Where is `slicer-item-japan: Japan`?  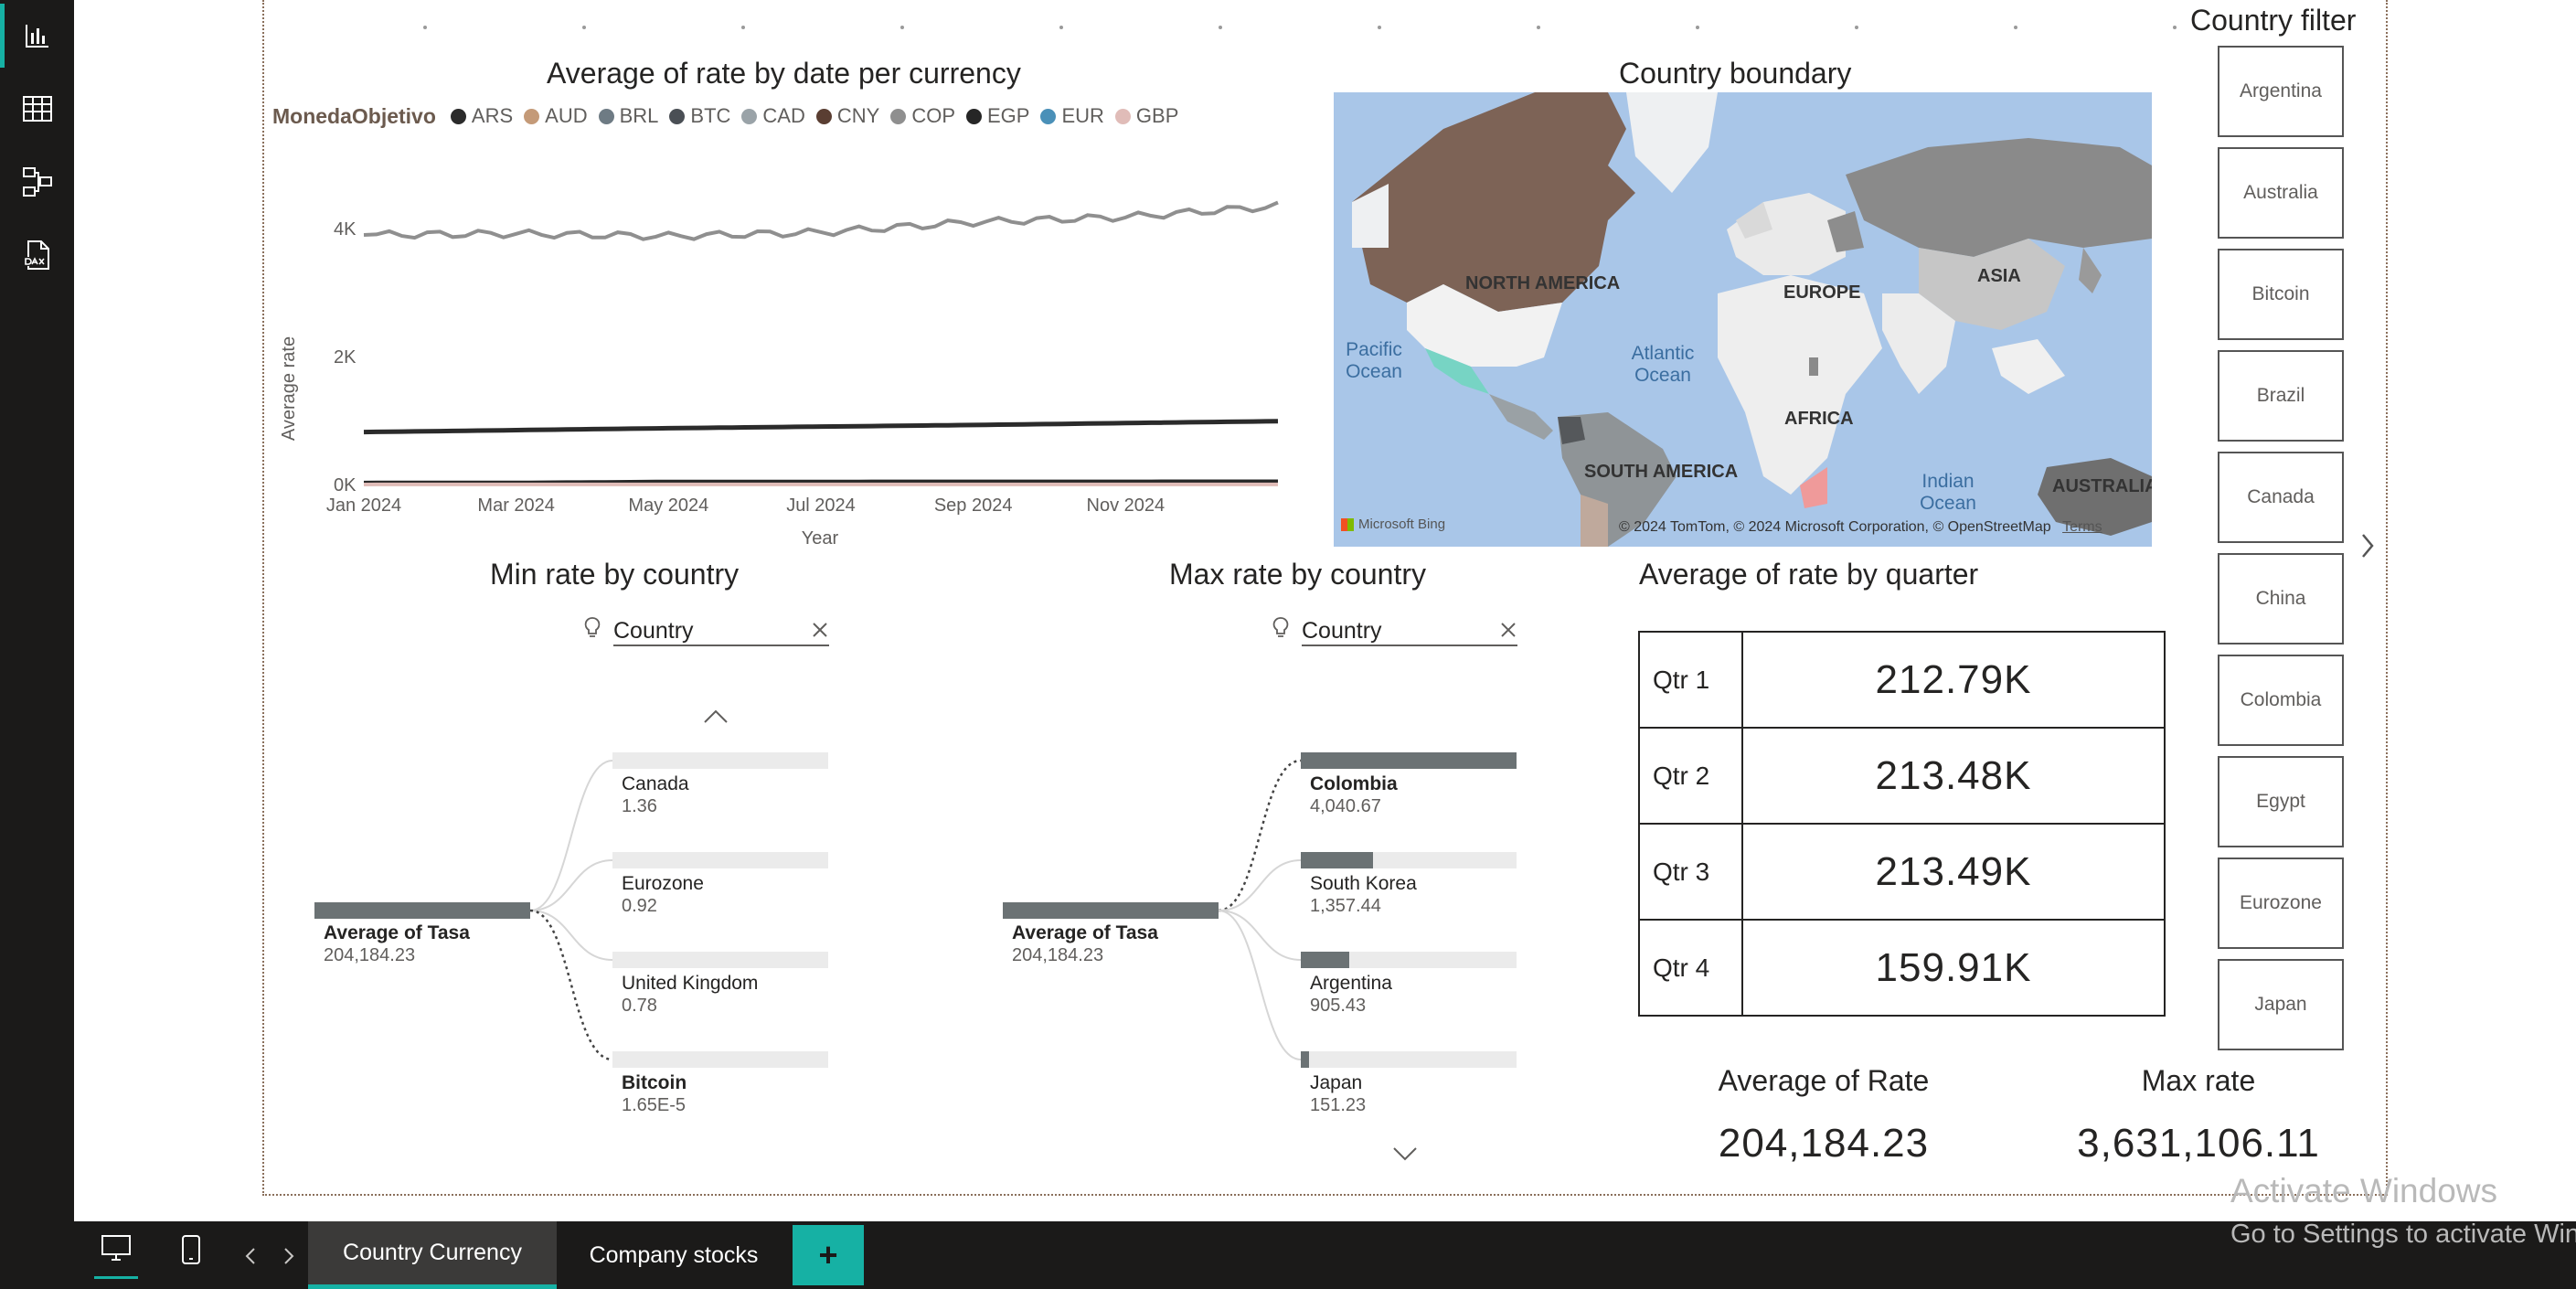 slicer-item-japan: Japan is located at coordinates (2281, 1004).